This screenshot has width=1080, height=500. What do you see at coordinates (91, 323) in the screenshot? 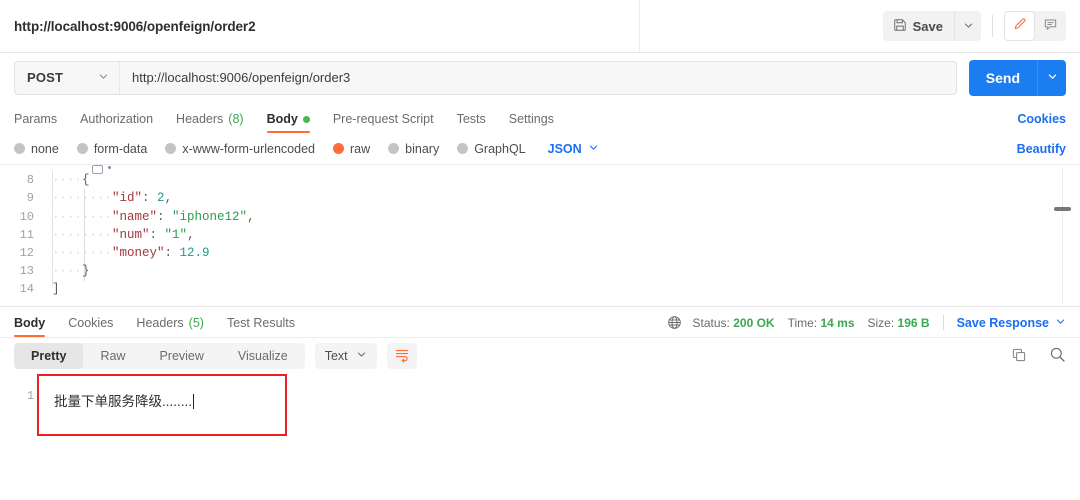
I see `response-tab-cookies-label: Cookies` at bounding box center [91, 323].